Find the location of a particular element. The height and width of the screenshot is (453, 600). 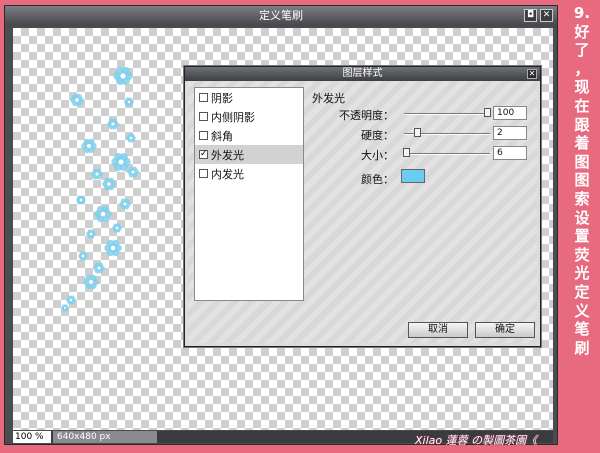

style-item-shadow: 阴影 is located at coordinates (249, 97).